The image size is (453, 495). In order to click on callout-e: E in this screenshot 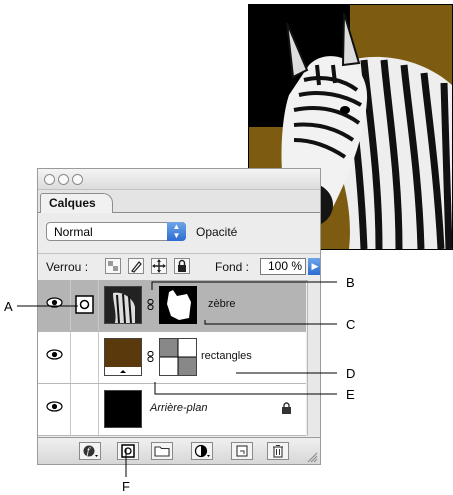, I will do `click(350, 394)`.